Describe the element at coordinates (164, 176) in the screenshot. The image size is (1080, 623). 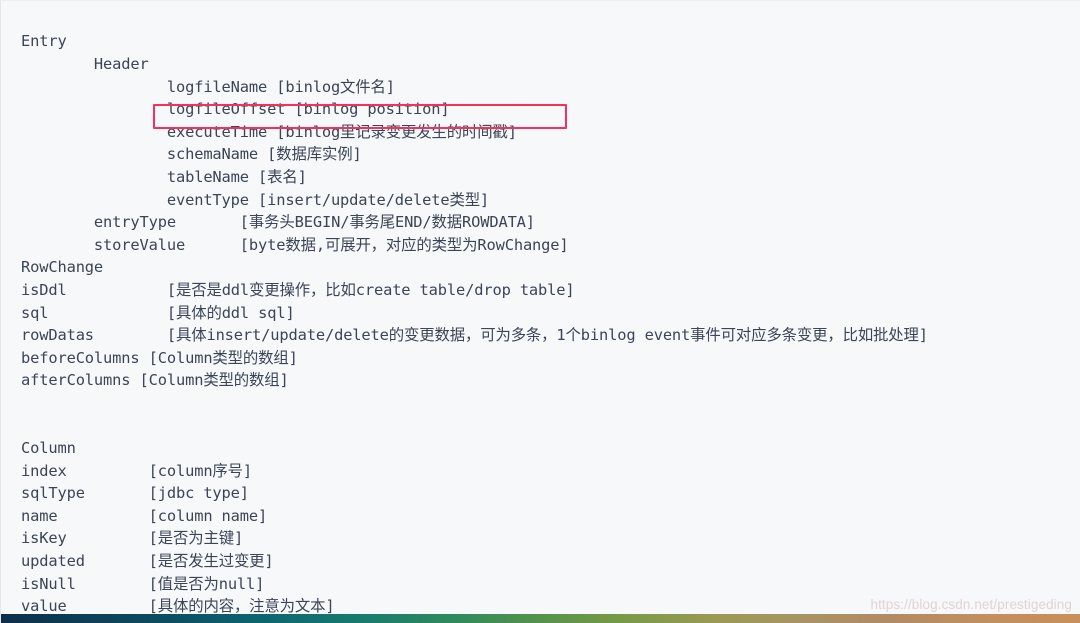
I see `code-line-tableName: tableName [表名]` at that location.